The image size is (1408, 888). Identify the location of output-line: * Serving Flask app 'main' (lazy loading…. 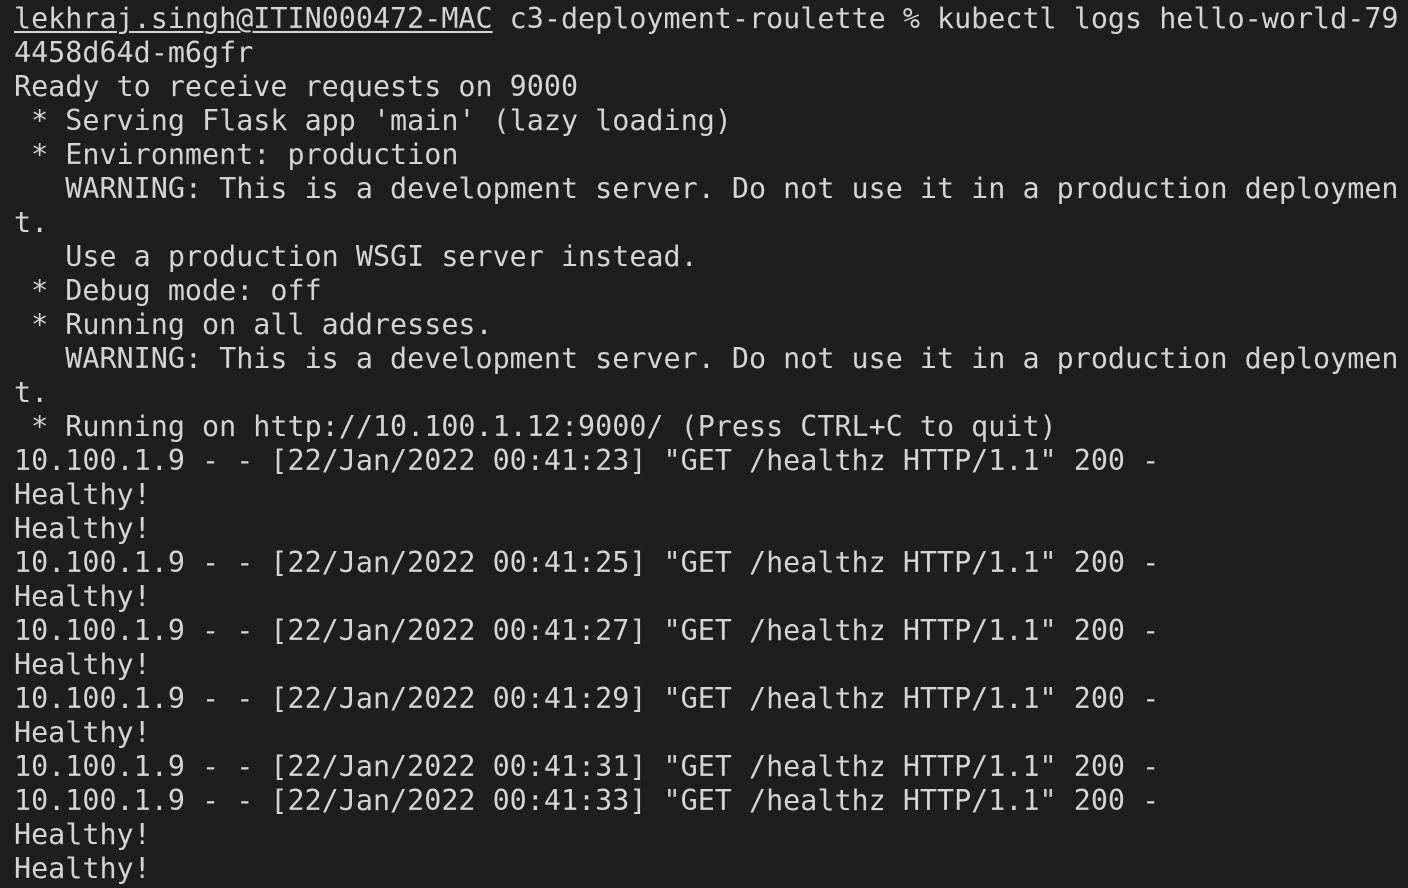
(373, 120).